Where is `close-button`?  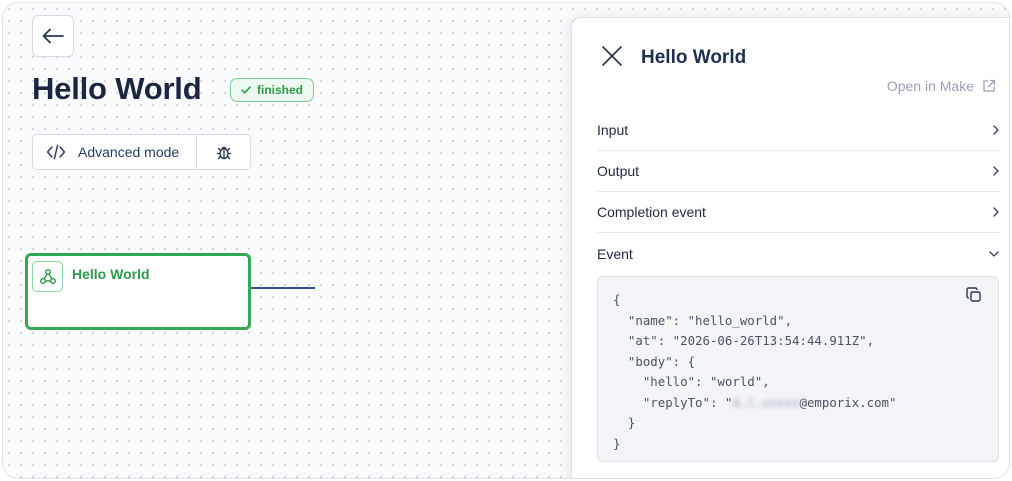
close-button is located at coordinates (612, 56).